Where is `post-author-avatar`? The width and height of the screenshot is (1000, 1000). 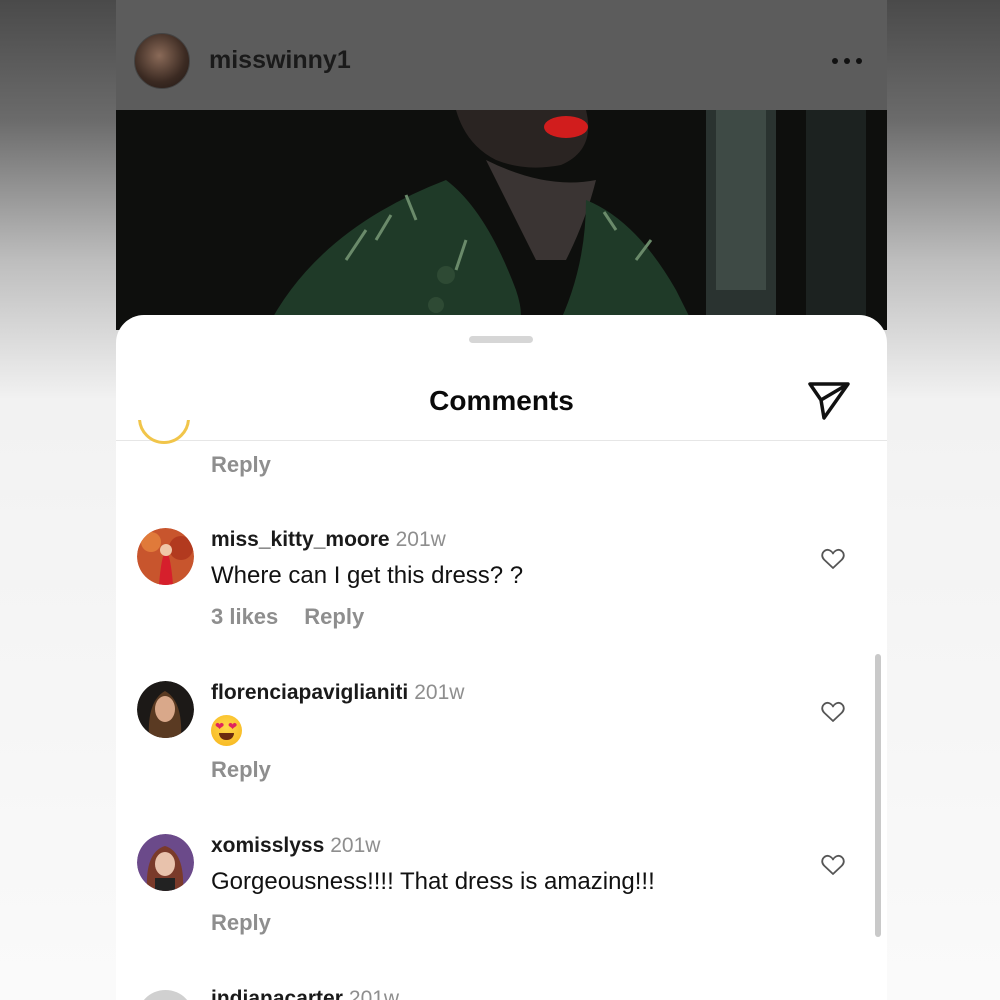
post-author-avatar is located at coordinates (162, 61).